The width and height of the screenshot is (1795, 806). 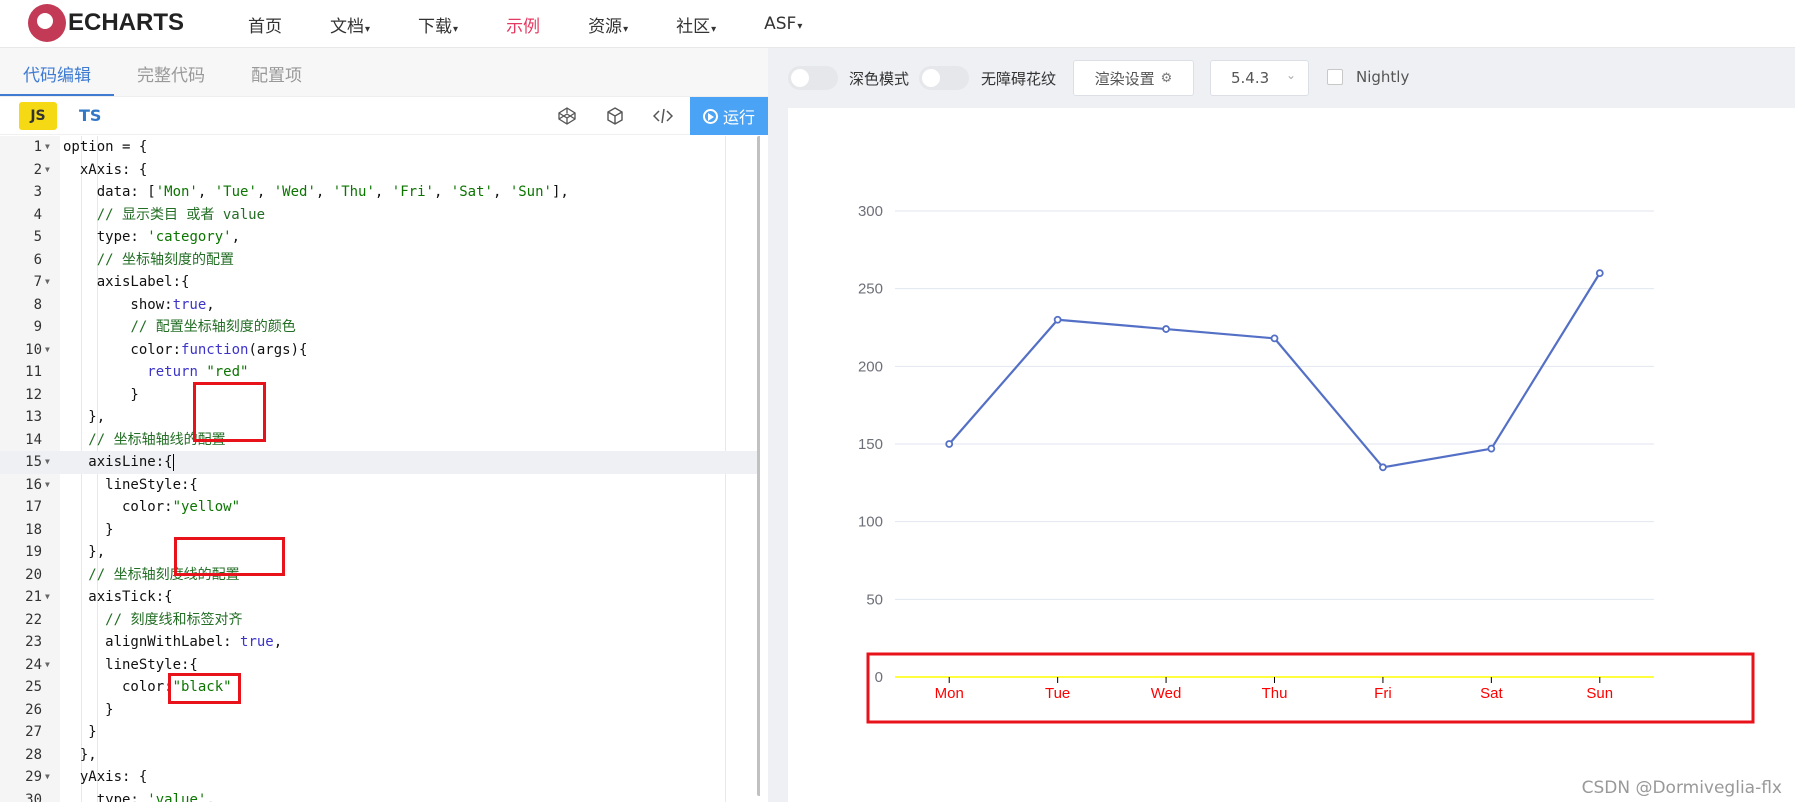 What do you see at coordinates (380, 620) in the screenshot?
I see `code-line: 22 // 刻度线和标签对齐` at bounding box center [380, 620].